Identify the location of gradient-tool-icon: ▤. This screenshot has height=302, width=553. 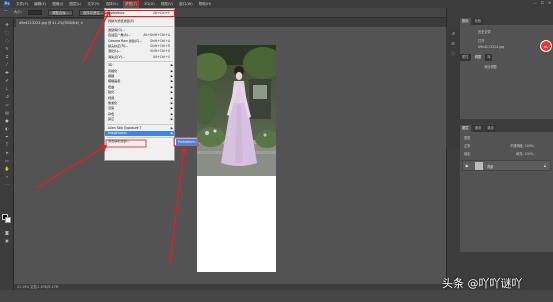
(7, 112).